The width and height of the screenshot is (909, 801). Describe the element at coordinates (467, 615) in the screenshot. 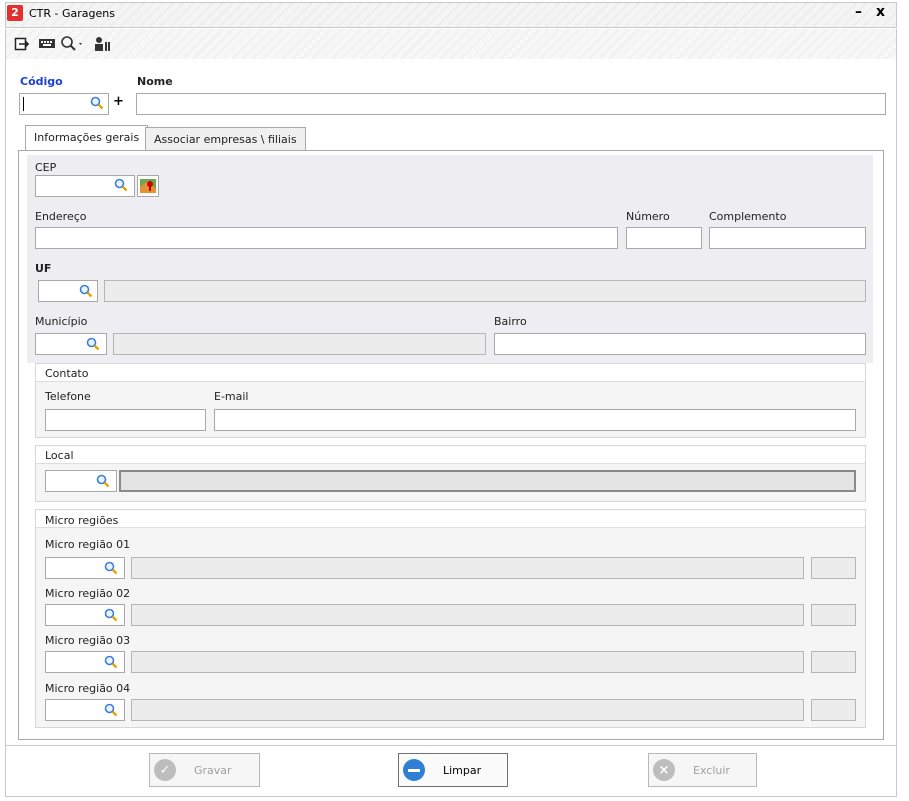

I see `micro-regiao-02-description` at that location.